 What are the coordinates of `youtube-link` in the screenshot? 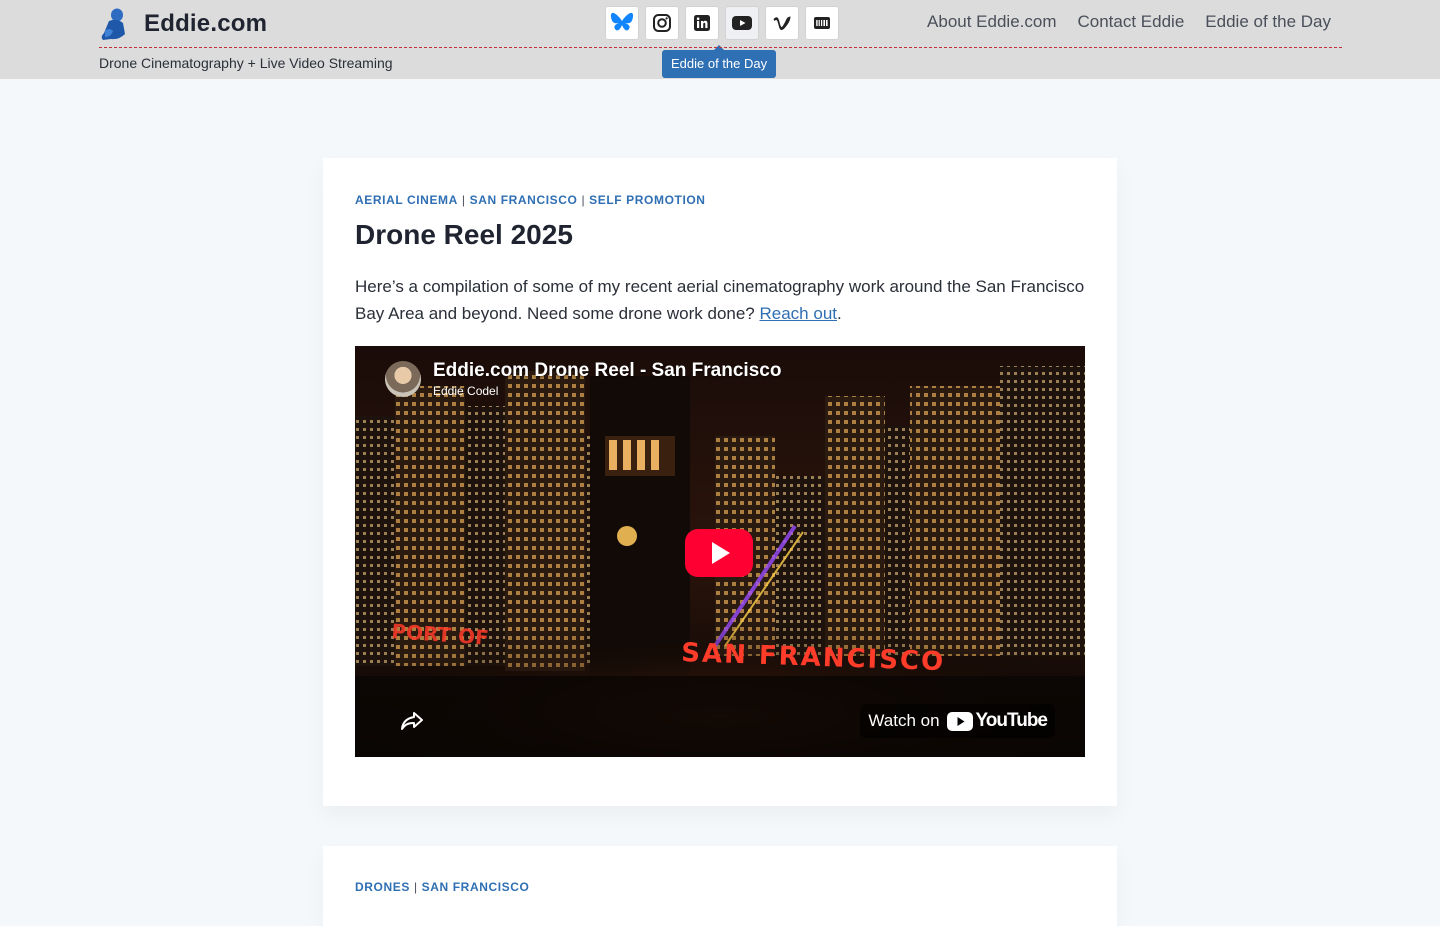 It's located at (742, 23).